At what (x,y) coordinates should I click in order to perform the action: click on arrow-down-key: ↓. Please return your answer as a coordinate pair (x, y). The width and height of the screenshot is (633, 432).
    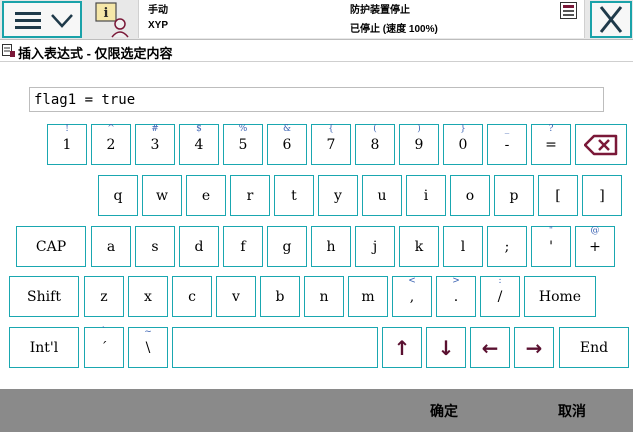
    Looking at the image, I should click on (446, 347).